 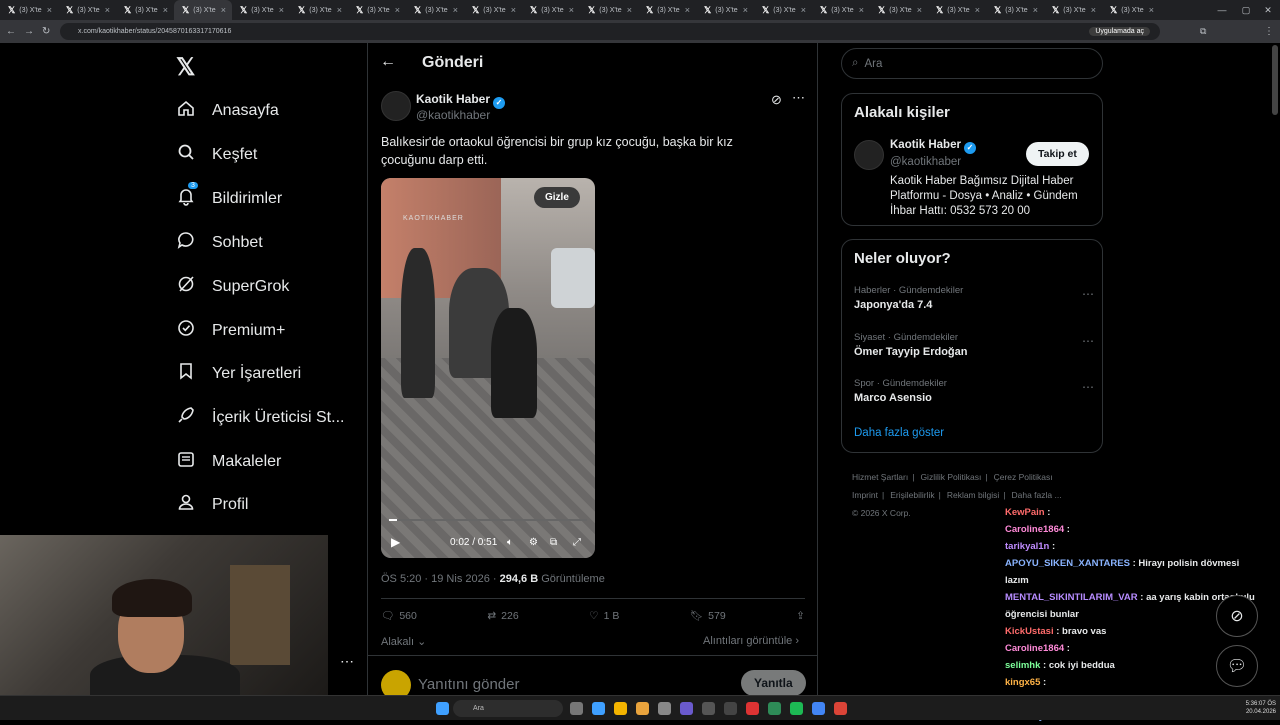 I want to click on nav-item-grok: SuperGrok, so click(x=232, y=286).